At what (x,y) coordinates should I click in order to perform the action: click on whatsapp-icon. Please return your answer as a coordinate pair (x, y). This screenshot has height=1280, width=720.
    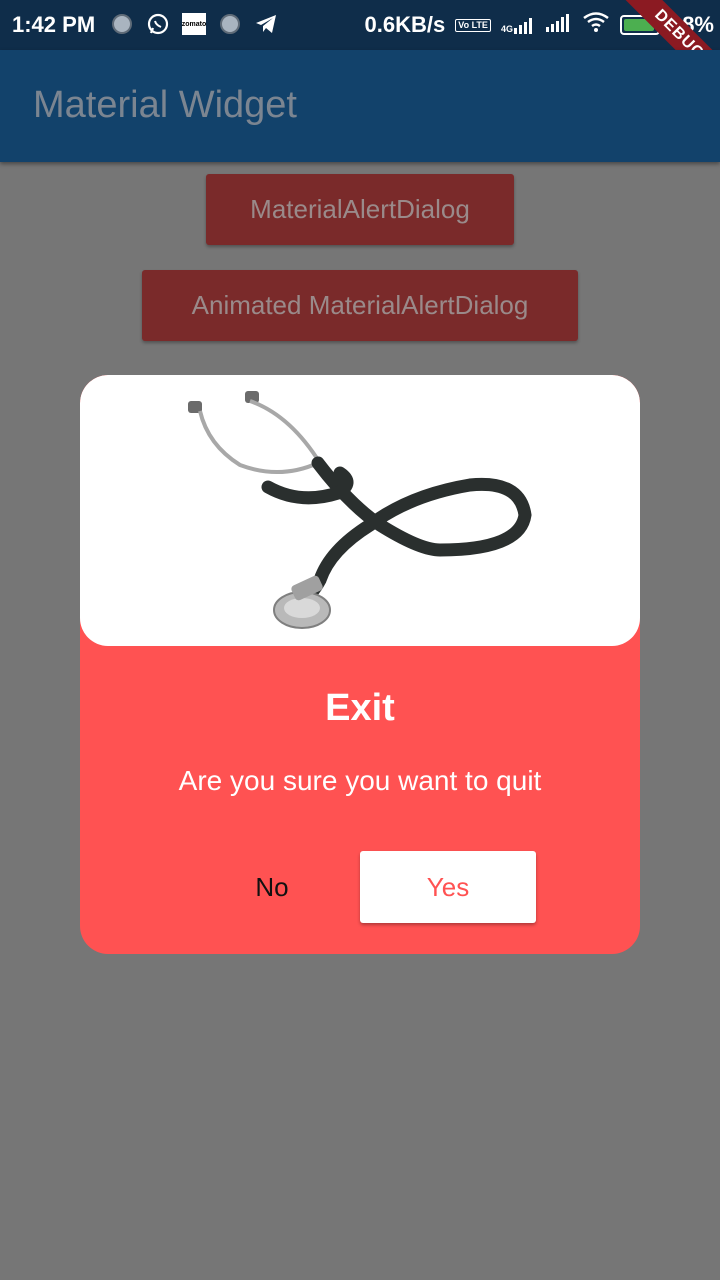
    Looking at the image, I should click on (158, 24).